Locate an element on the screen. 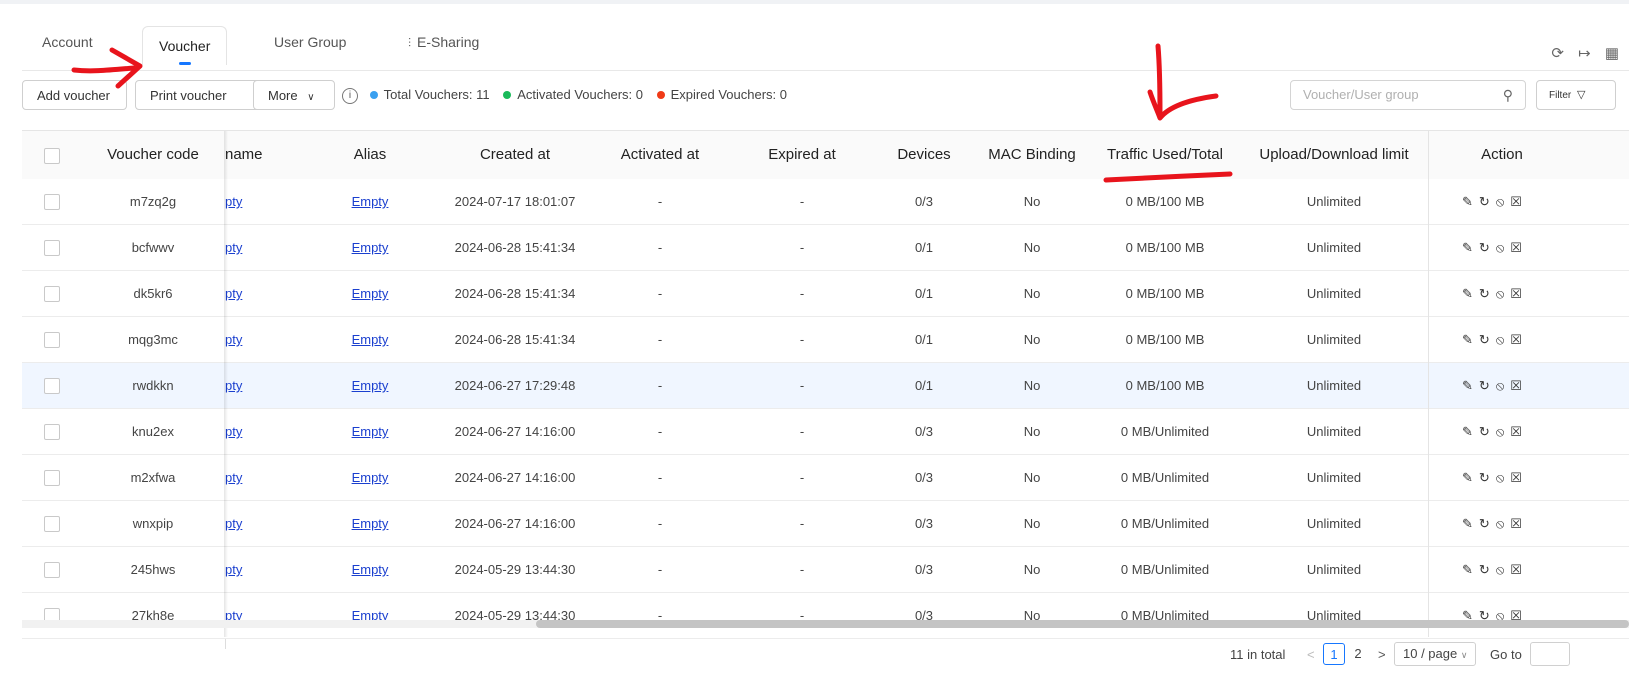 This screenshot has width=1629, height=692. col-alias: Alias is located at coordinates (370, 155).